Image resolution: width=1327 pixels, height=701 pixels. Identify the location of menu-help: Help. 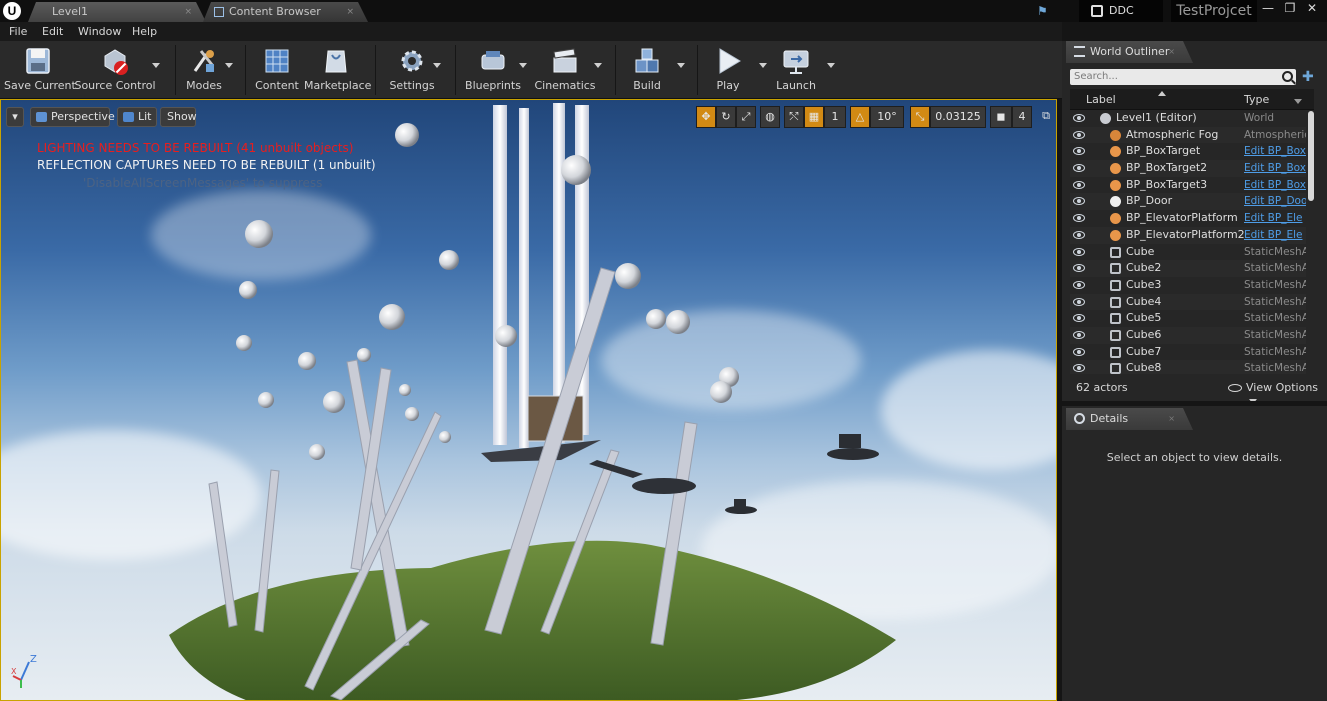
(144, 31).